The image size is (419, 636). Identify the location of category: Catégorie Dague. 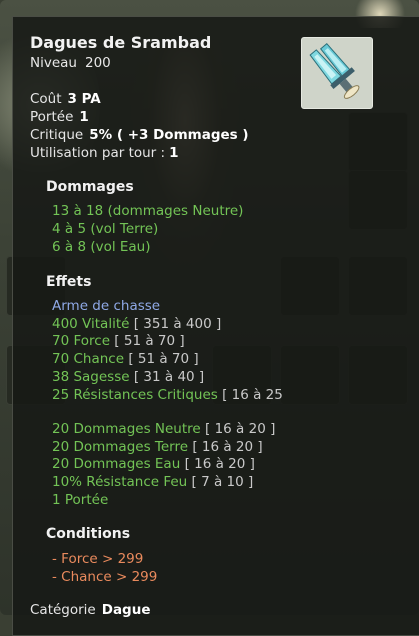
(90, 610).